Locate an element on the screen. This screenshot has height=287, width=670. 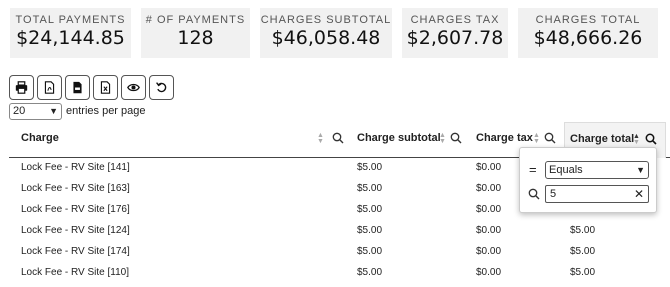
total-payments-card: TOTAL PAYMENTS $24,144.85 is located at coordinates (70, 33).